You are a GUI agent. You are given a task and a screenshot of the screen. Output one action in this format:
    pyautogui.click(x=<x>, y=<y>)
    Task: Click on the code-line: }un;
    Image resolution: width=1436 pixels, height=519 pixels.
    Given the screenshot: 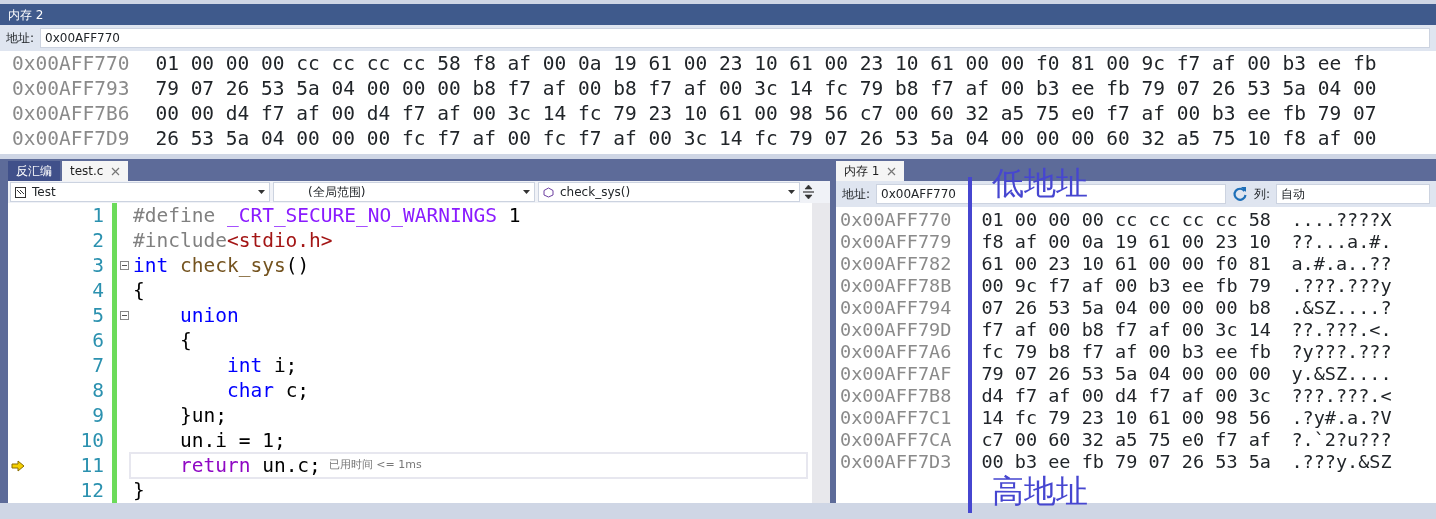 What is the action you would take?
    pyautogui.click(x=202, y=415)
    